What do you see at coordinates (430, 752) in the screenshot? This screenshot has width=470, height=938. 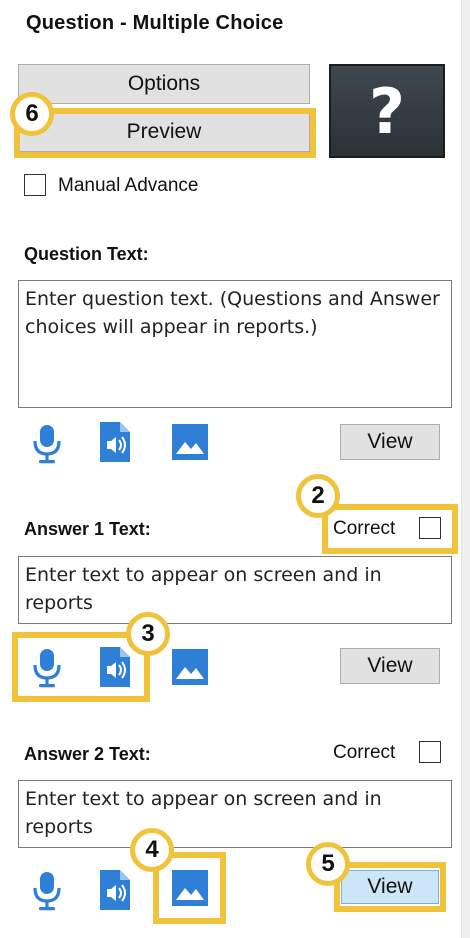 I see `answer-2-correct-checkbox` at bounding box center [430, 752].